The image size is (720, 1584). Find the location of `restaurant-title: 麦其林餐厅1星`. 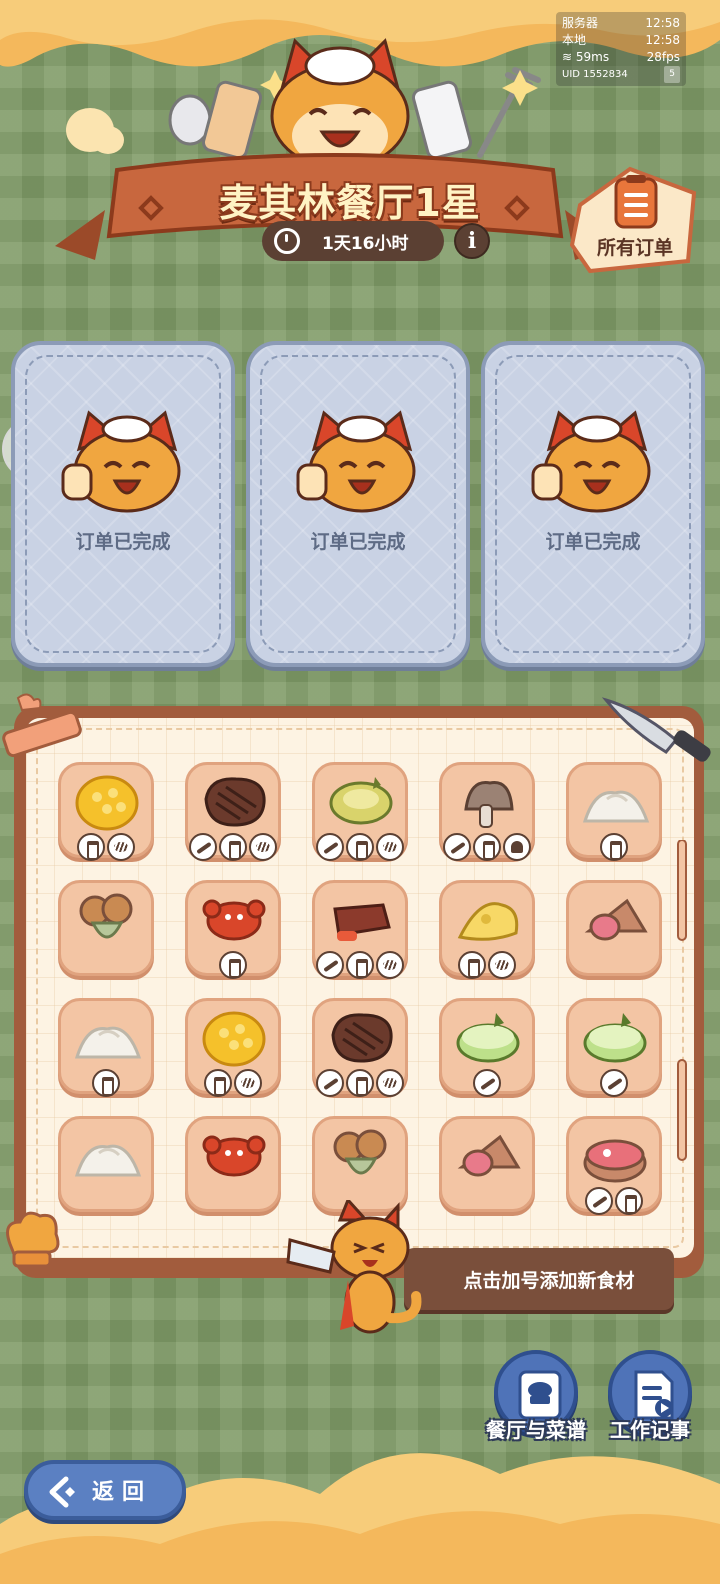

restaurant-title: 麦其林餐厅1星 is located at coordinates (350, 203).